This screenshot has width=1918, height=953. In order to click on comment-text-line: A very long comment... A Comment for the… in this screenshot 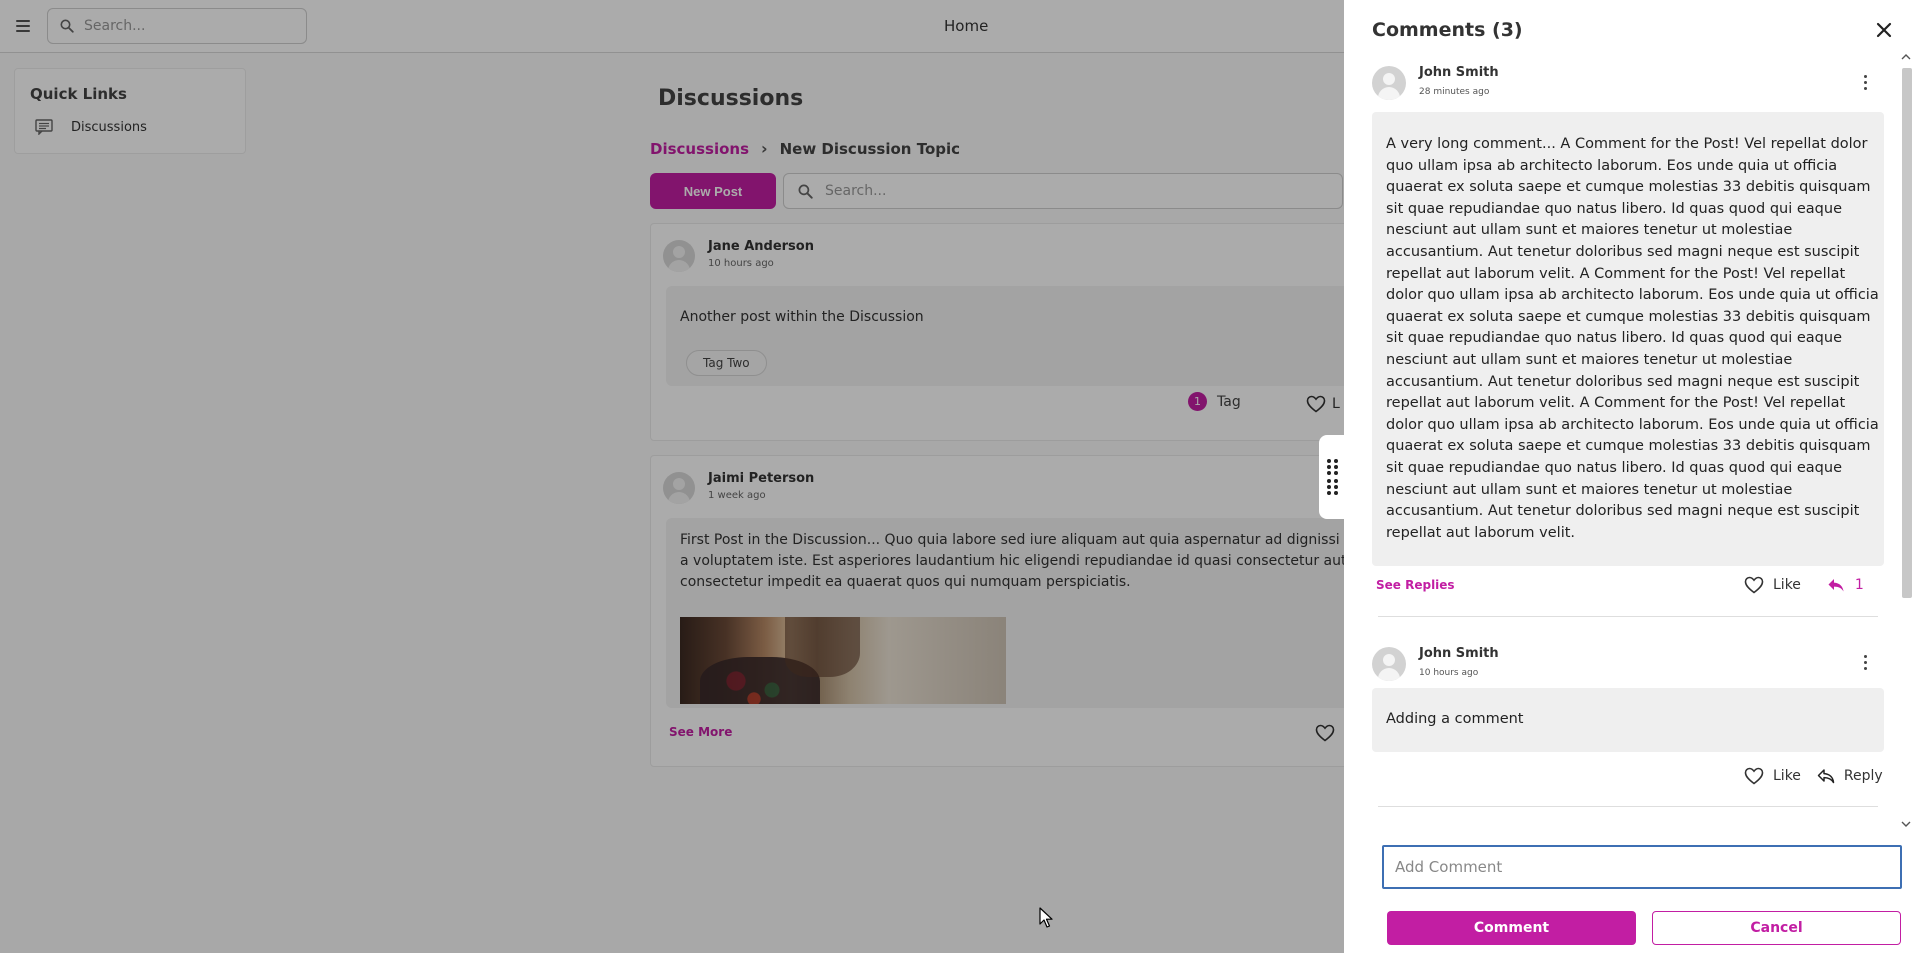, I will do `click(1627, 144)`.